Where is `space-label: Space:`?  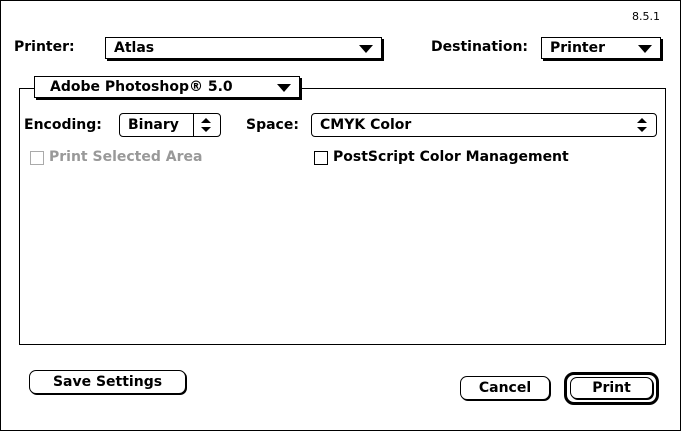
space-label: Space: is located at coordinates (272, 125).